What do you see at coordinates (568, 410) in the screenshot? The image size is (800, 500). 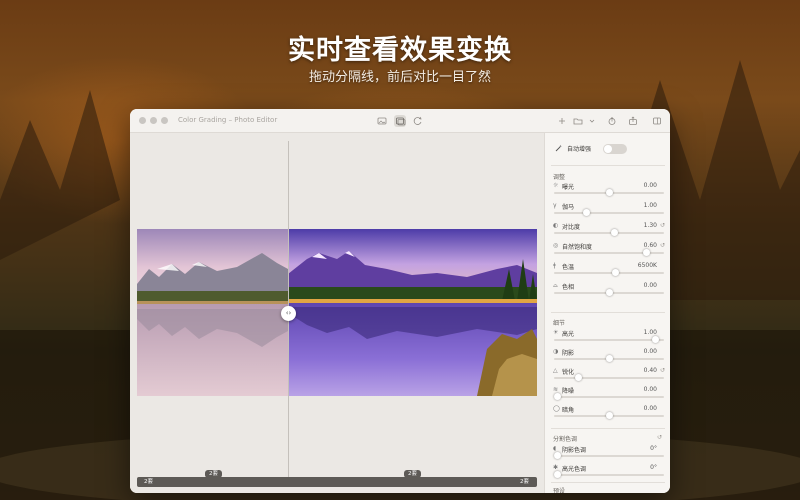 I see `slider-label: 暗角` at bounding box center [568, 410].